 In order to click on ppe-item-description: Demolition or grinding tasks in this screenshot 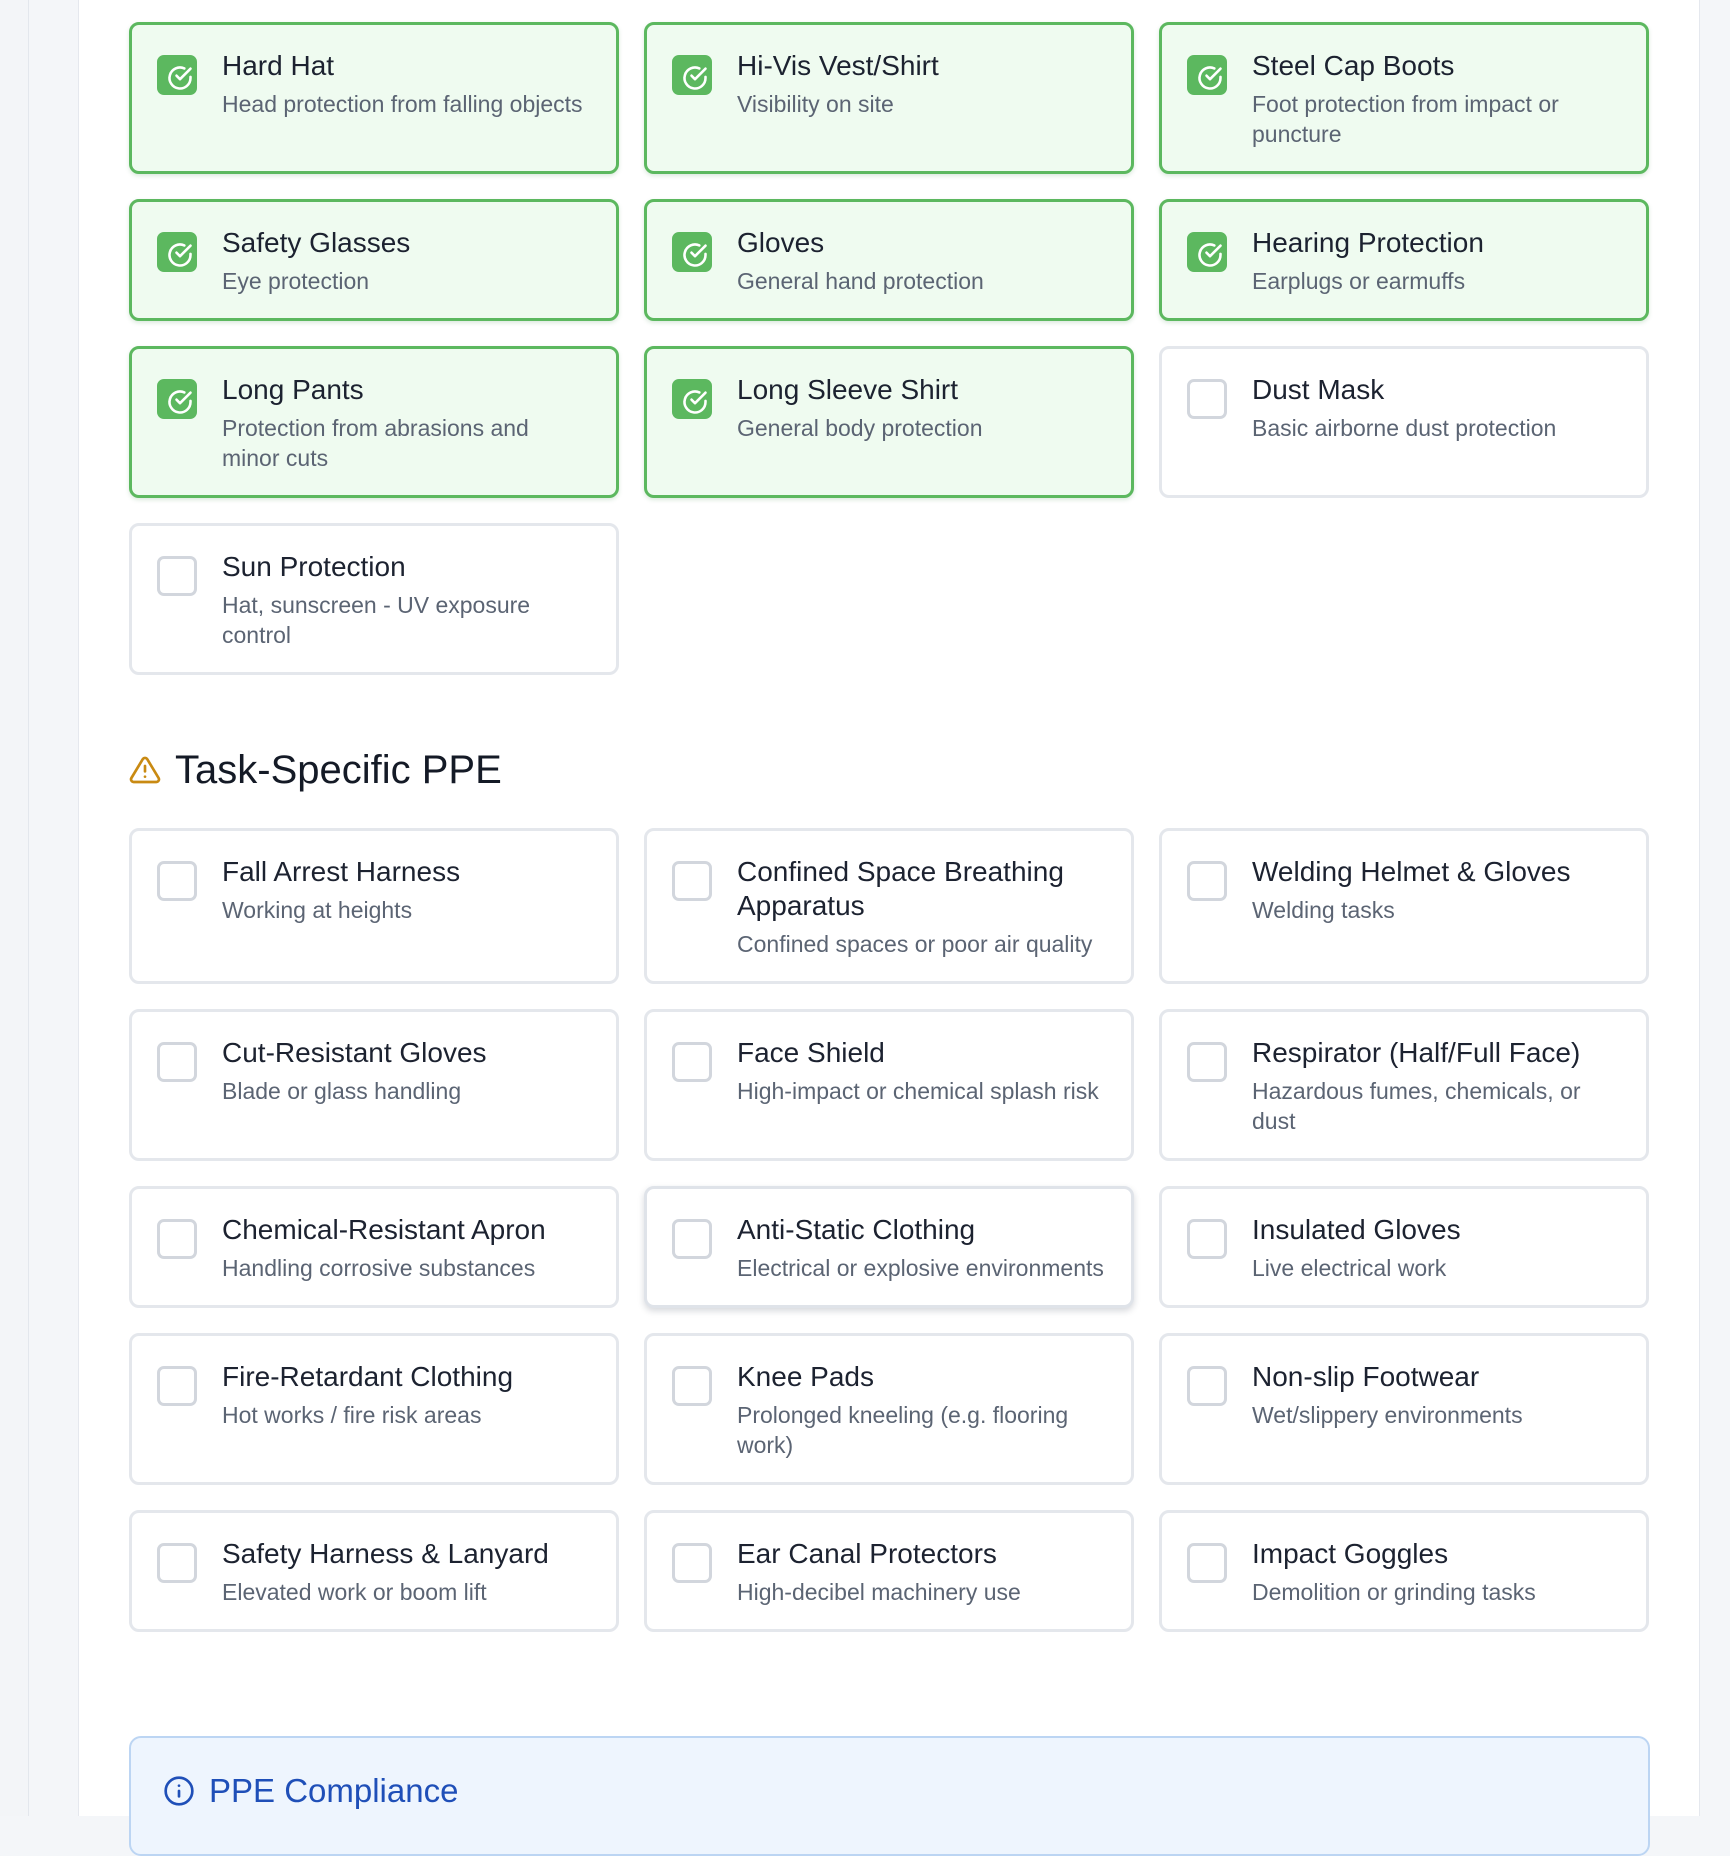, I will do `click(1394, 1592)`.